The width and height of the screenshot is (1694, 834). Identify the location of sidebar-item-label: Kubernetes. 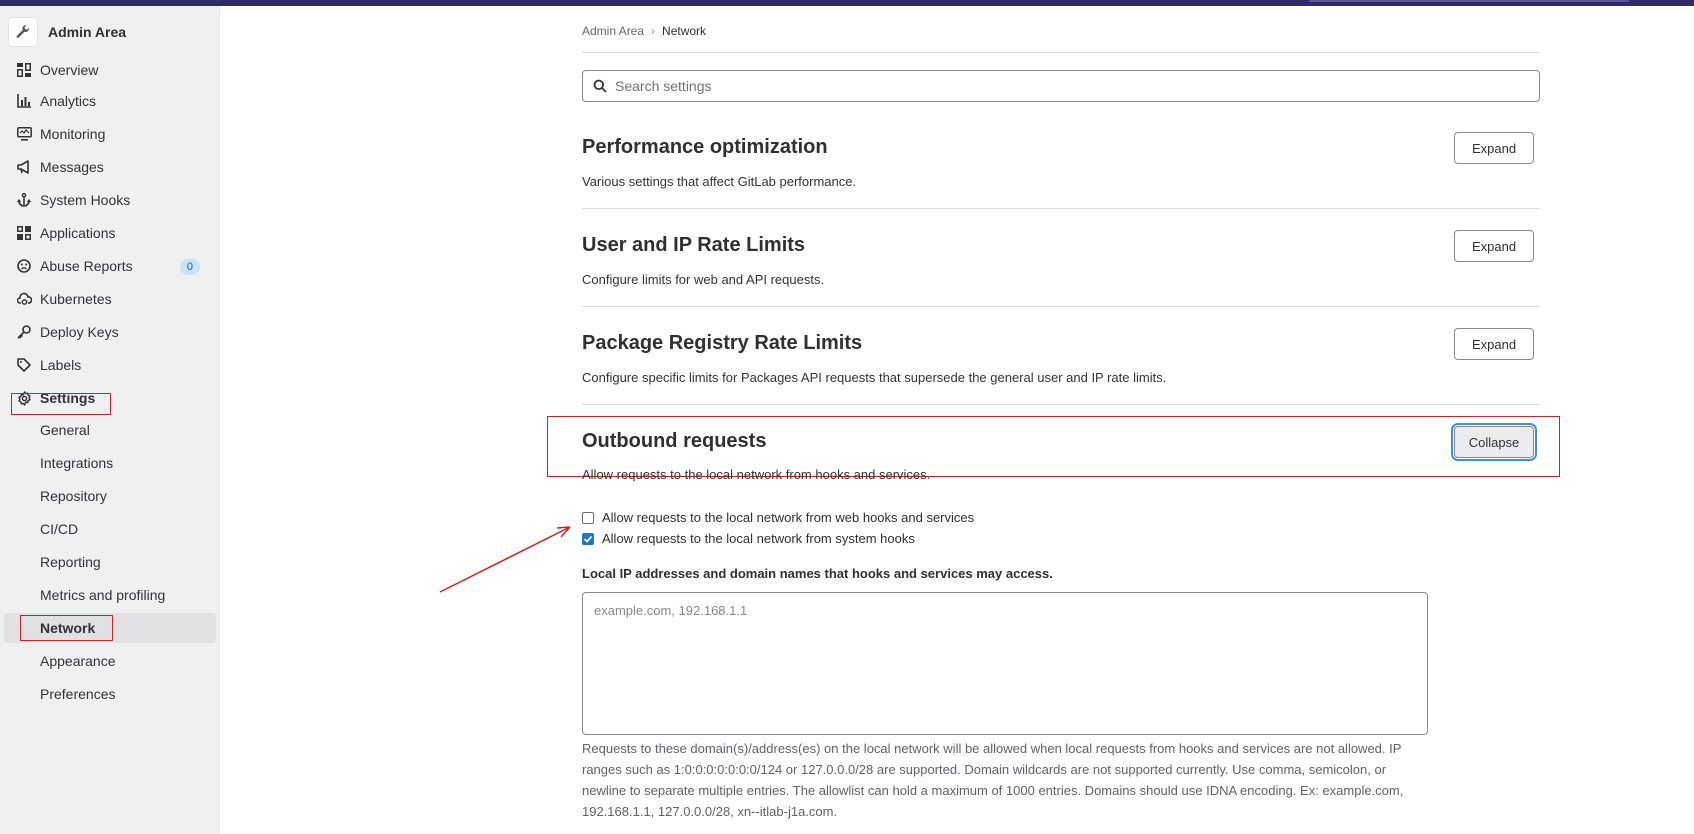
(76, 299).